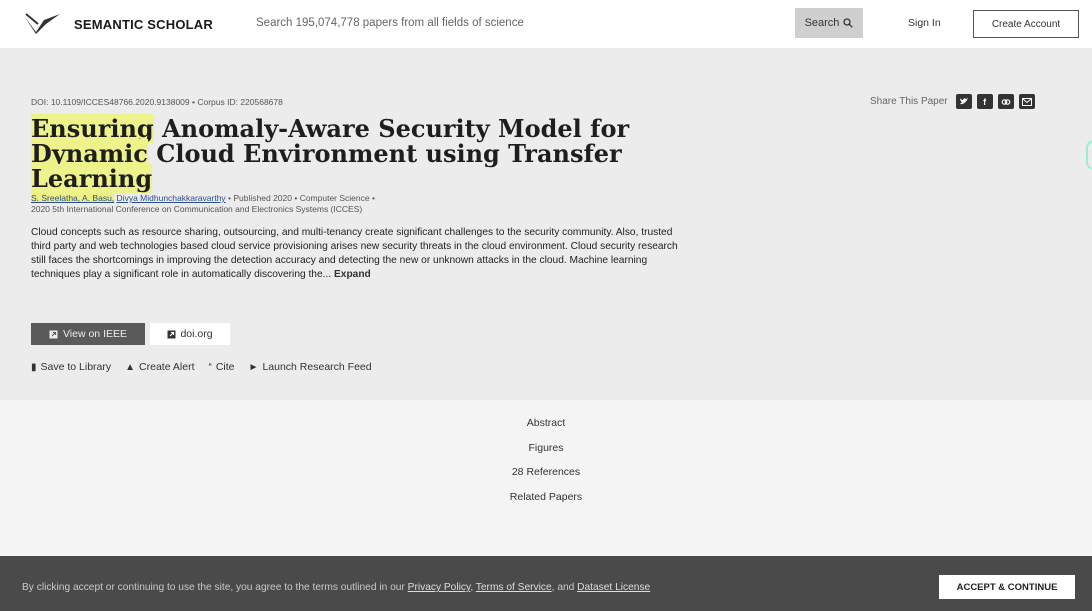 This screenshot has height=611, width=1092. Describe the element at coordinates (546, 448) in the screenshot. I see `tab-figures: Figures` at that location.